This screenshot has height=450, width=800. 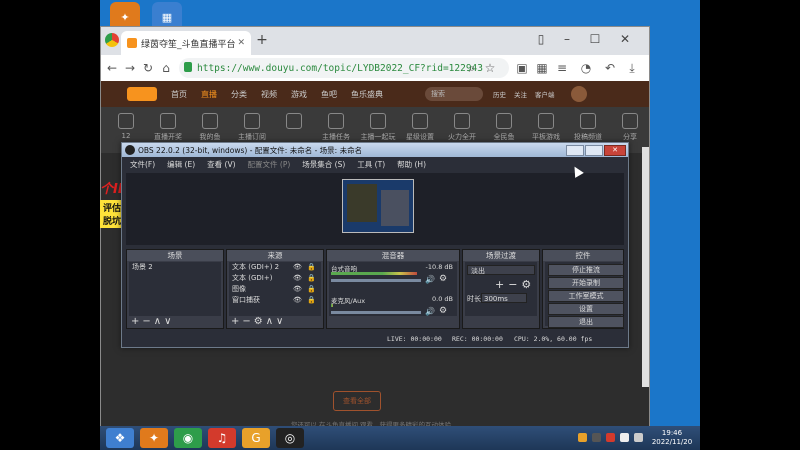 I want to click on control-button: 设置, so click(x=586, y=309).